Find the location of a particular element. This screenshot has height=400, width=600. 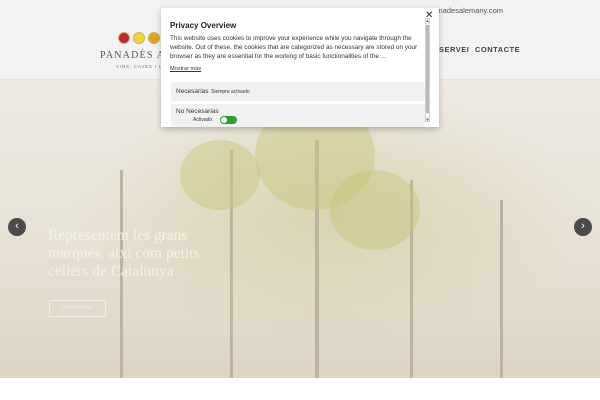

hero-cta-button: Veure més is located at coordinates (77, 308).